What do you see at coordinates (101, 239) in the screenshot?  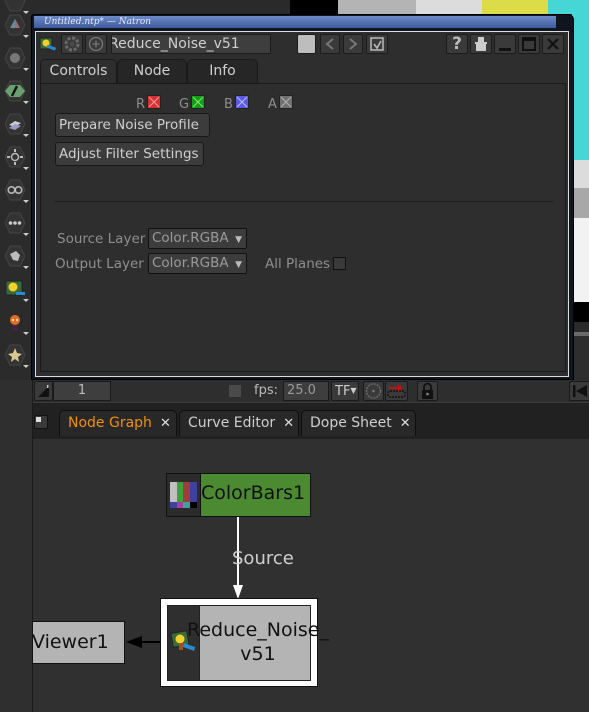 I see `source-layer-label: Source Layer` at bounding box center [101, 239].